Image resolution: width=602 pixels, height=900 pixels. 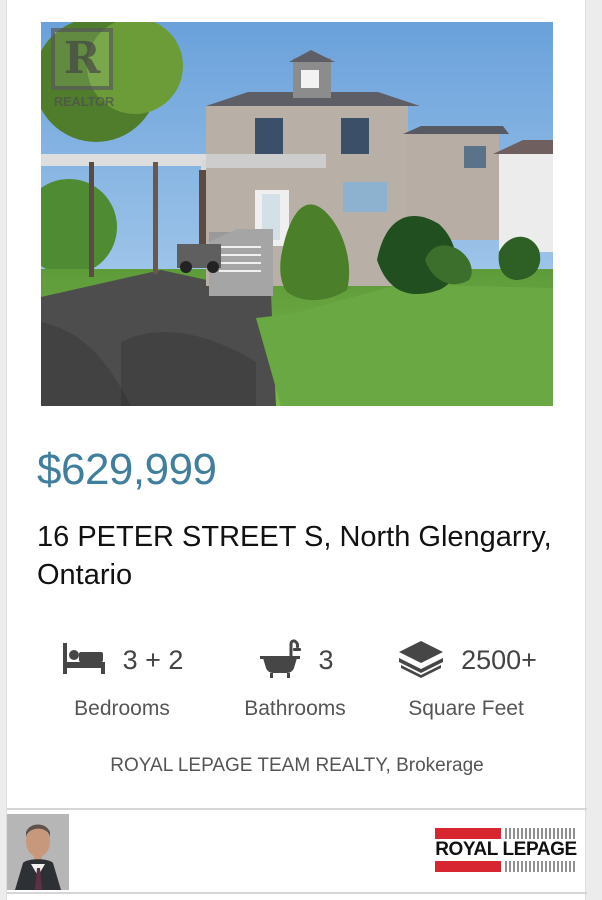 What do you see at coordinates (127, 469) in the screenshot?
I see `listing-price: $629,999` at bounding box center [127, 469].